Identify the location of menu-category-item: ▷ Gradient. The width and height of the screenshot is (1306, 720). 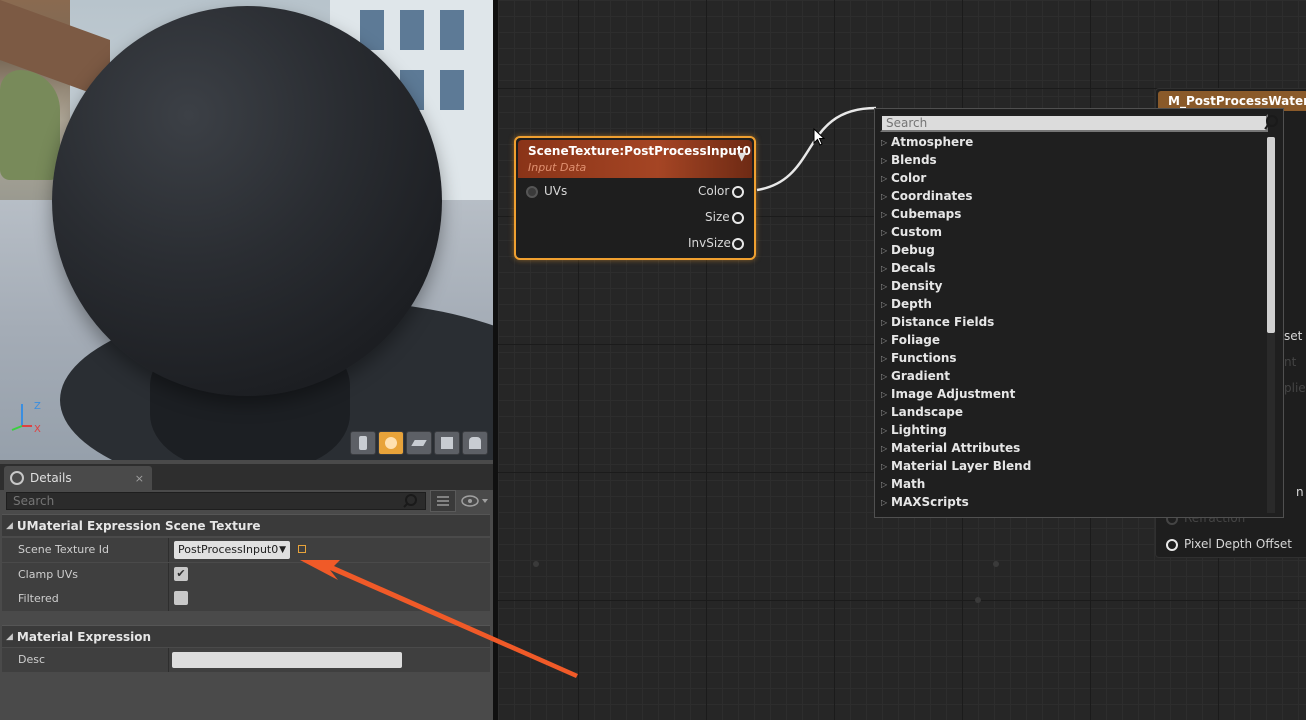
(1073, 376).